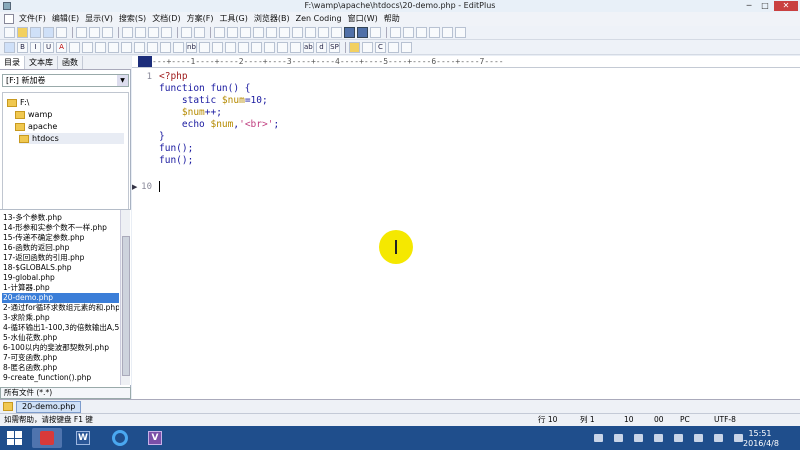  Describe the element at coordinates (32, 19) in the screenshot. I see `menu-file: 文件(F)` at that location.